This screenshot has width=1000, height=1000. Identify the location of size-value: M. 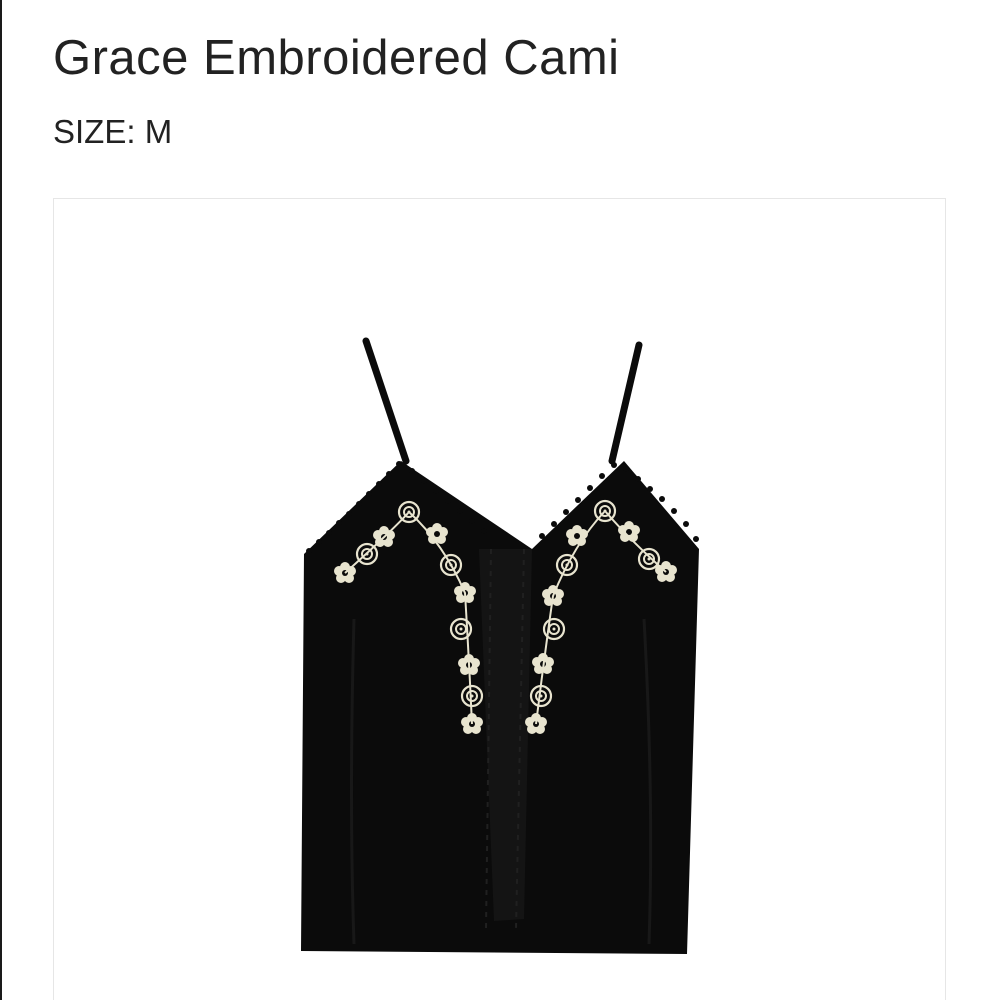
(158, 131).